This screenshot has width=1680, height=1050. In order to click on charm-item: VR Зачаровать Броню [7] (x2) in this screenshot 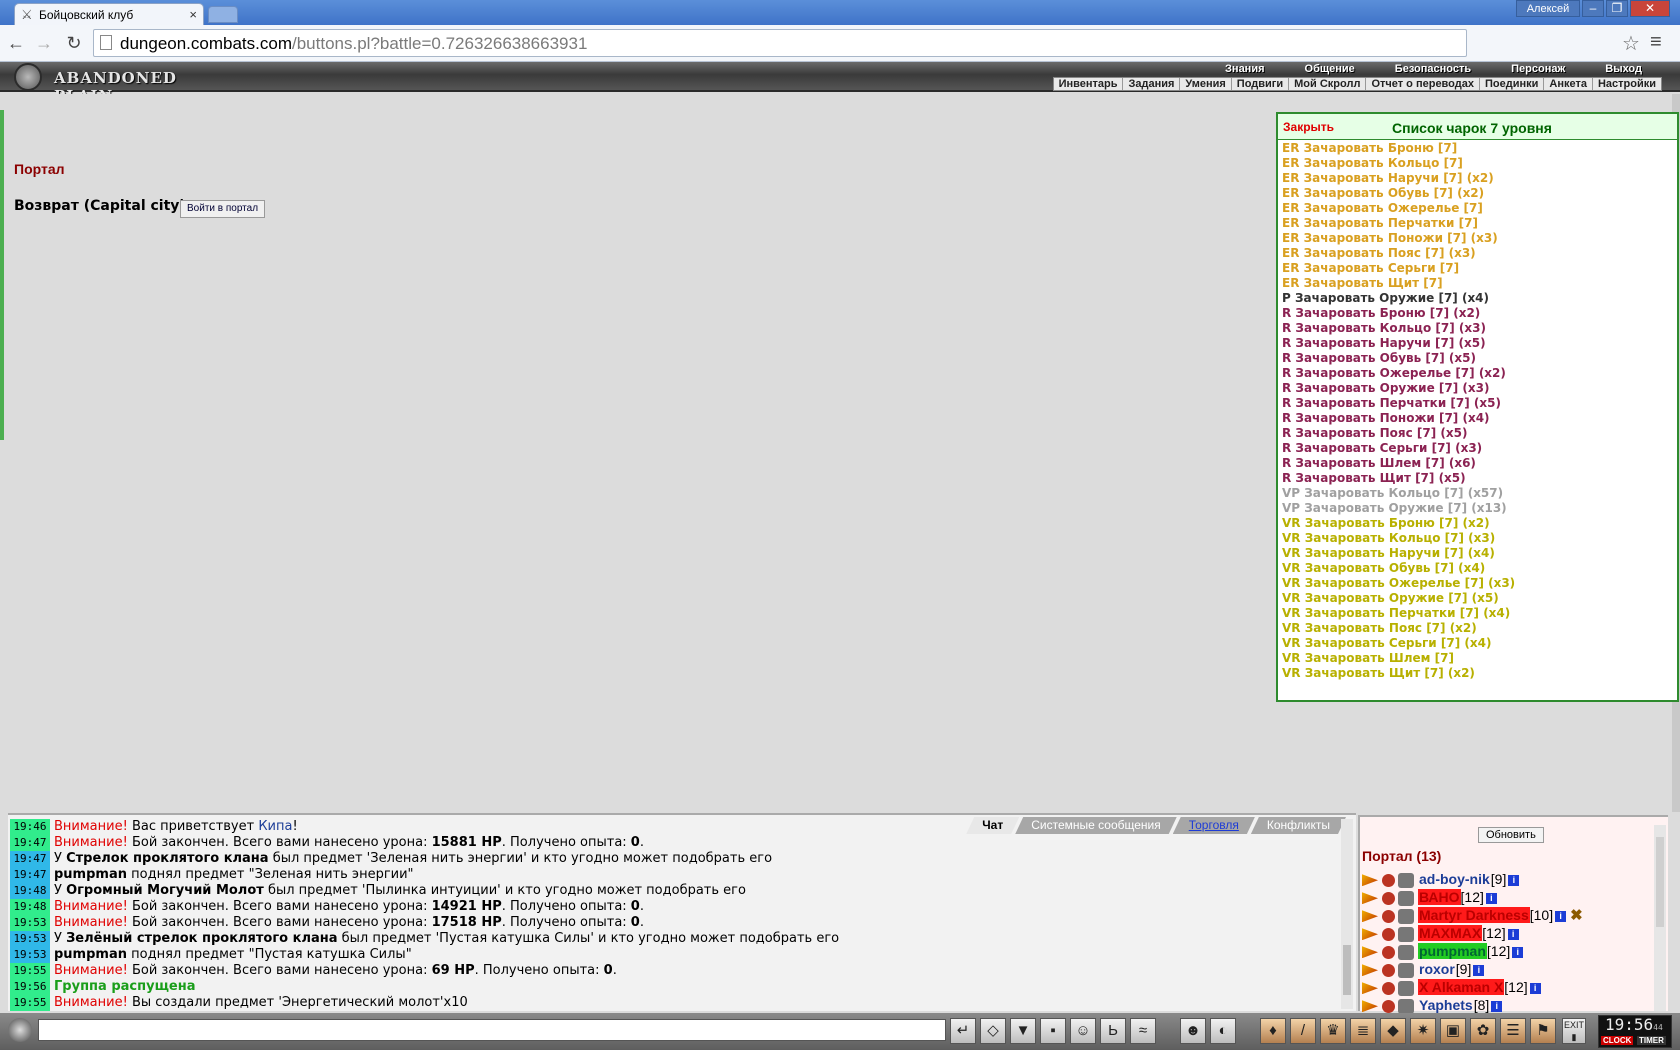, I will do `click(1479, 523)`.